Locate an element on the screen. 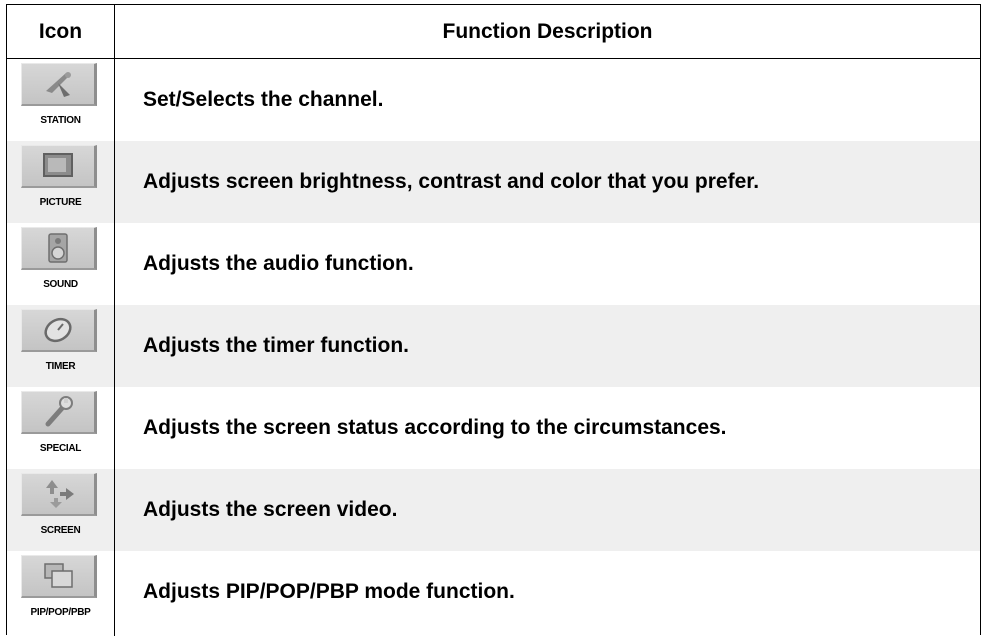  description-column-header: Function Description is located at coordinates (547, 31).